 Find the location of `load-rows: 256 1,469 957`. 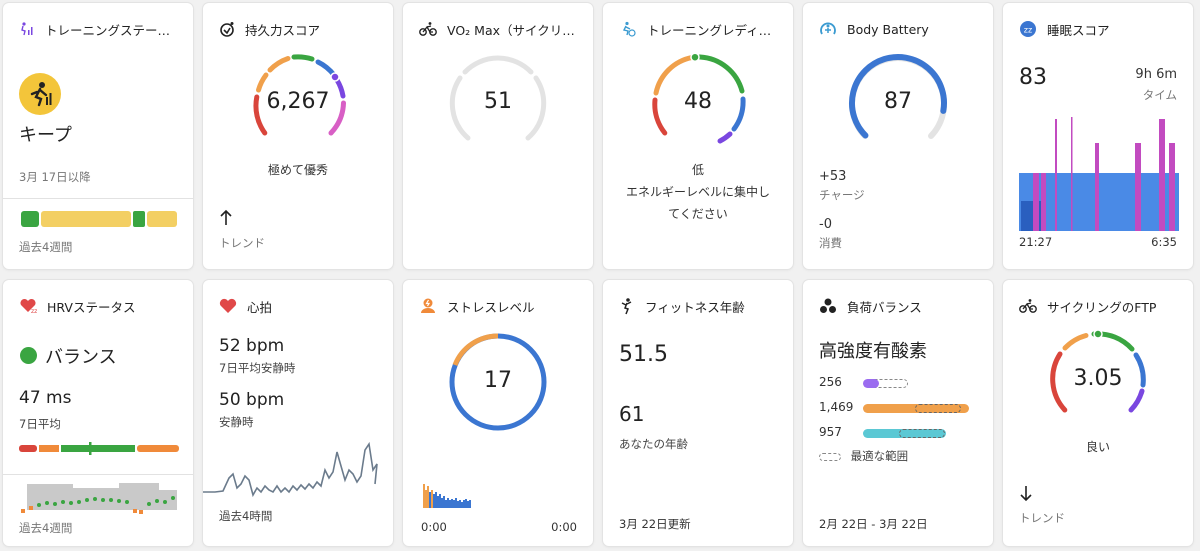

load-rows: 256 1,469 957 is located at coordinates (899, 412).